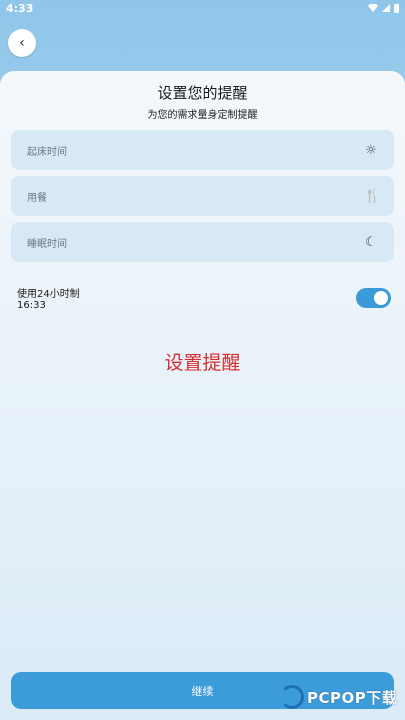 The height and width of the screenshot is (720, 405). What do you see at coordinates (202, 196) in the screenshot?
I see `meal-field: 用餐 🍴` at bounding box center [202, 196].